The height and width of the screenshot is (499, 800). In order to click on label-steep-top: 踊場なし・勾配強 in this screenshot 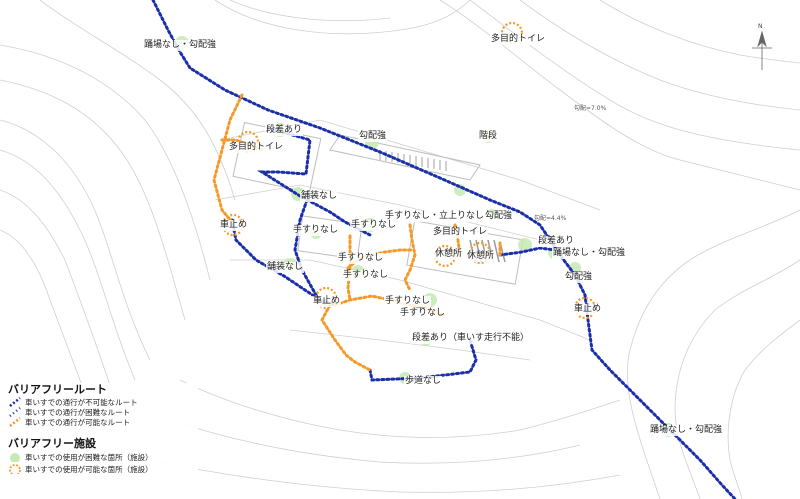, I will do `click(180, 45)`.